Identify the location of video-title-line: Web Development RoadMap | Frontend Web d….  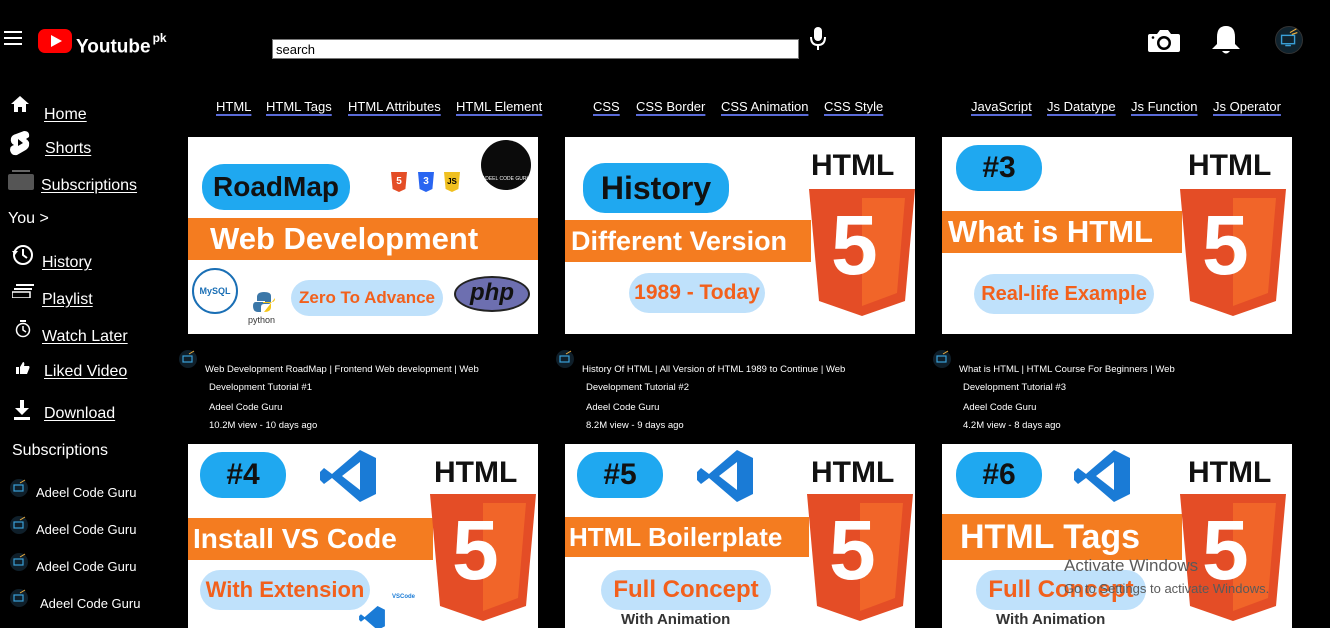
(342, 369).